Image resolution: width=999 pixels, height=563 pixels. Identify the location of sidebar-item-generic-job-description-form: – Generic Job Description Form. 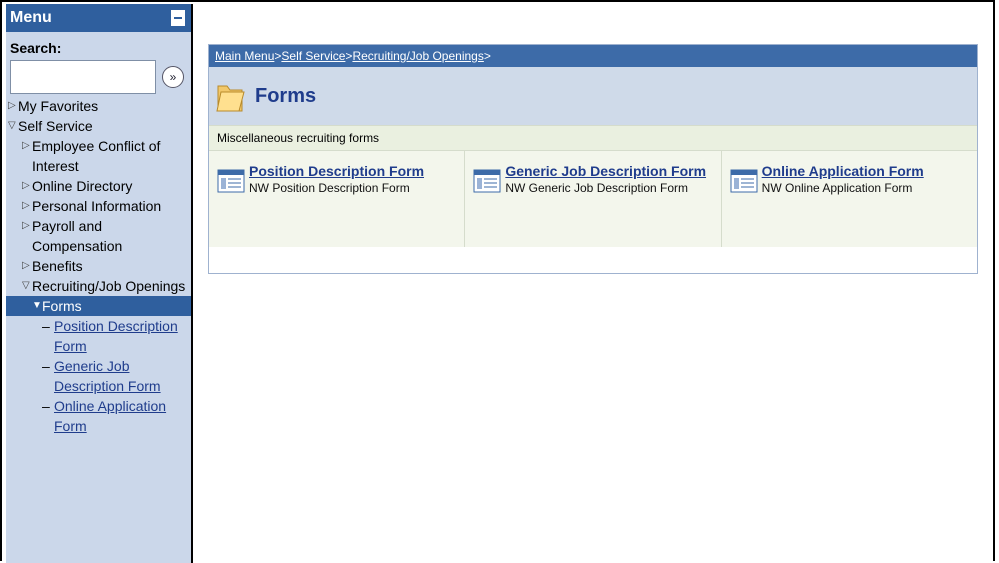
(98, 376).